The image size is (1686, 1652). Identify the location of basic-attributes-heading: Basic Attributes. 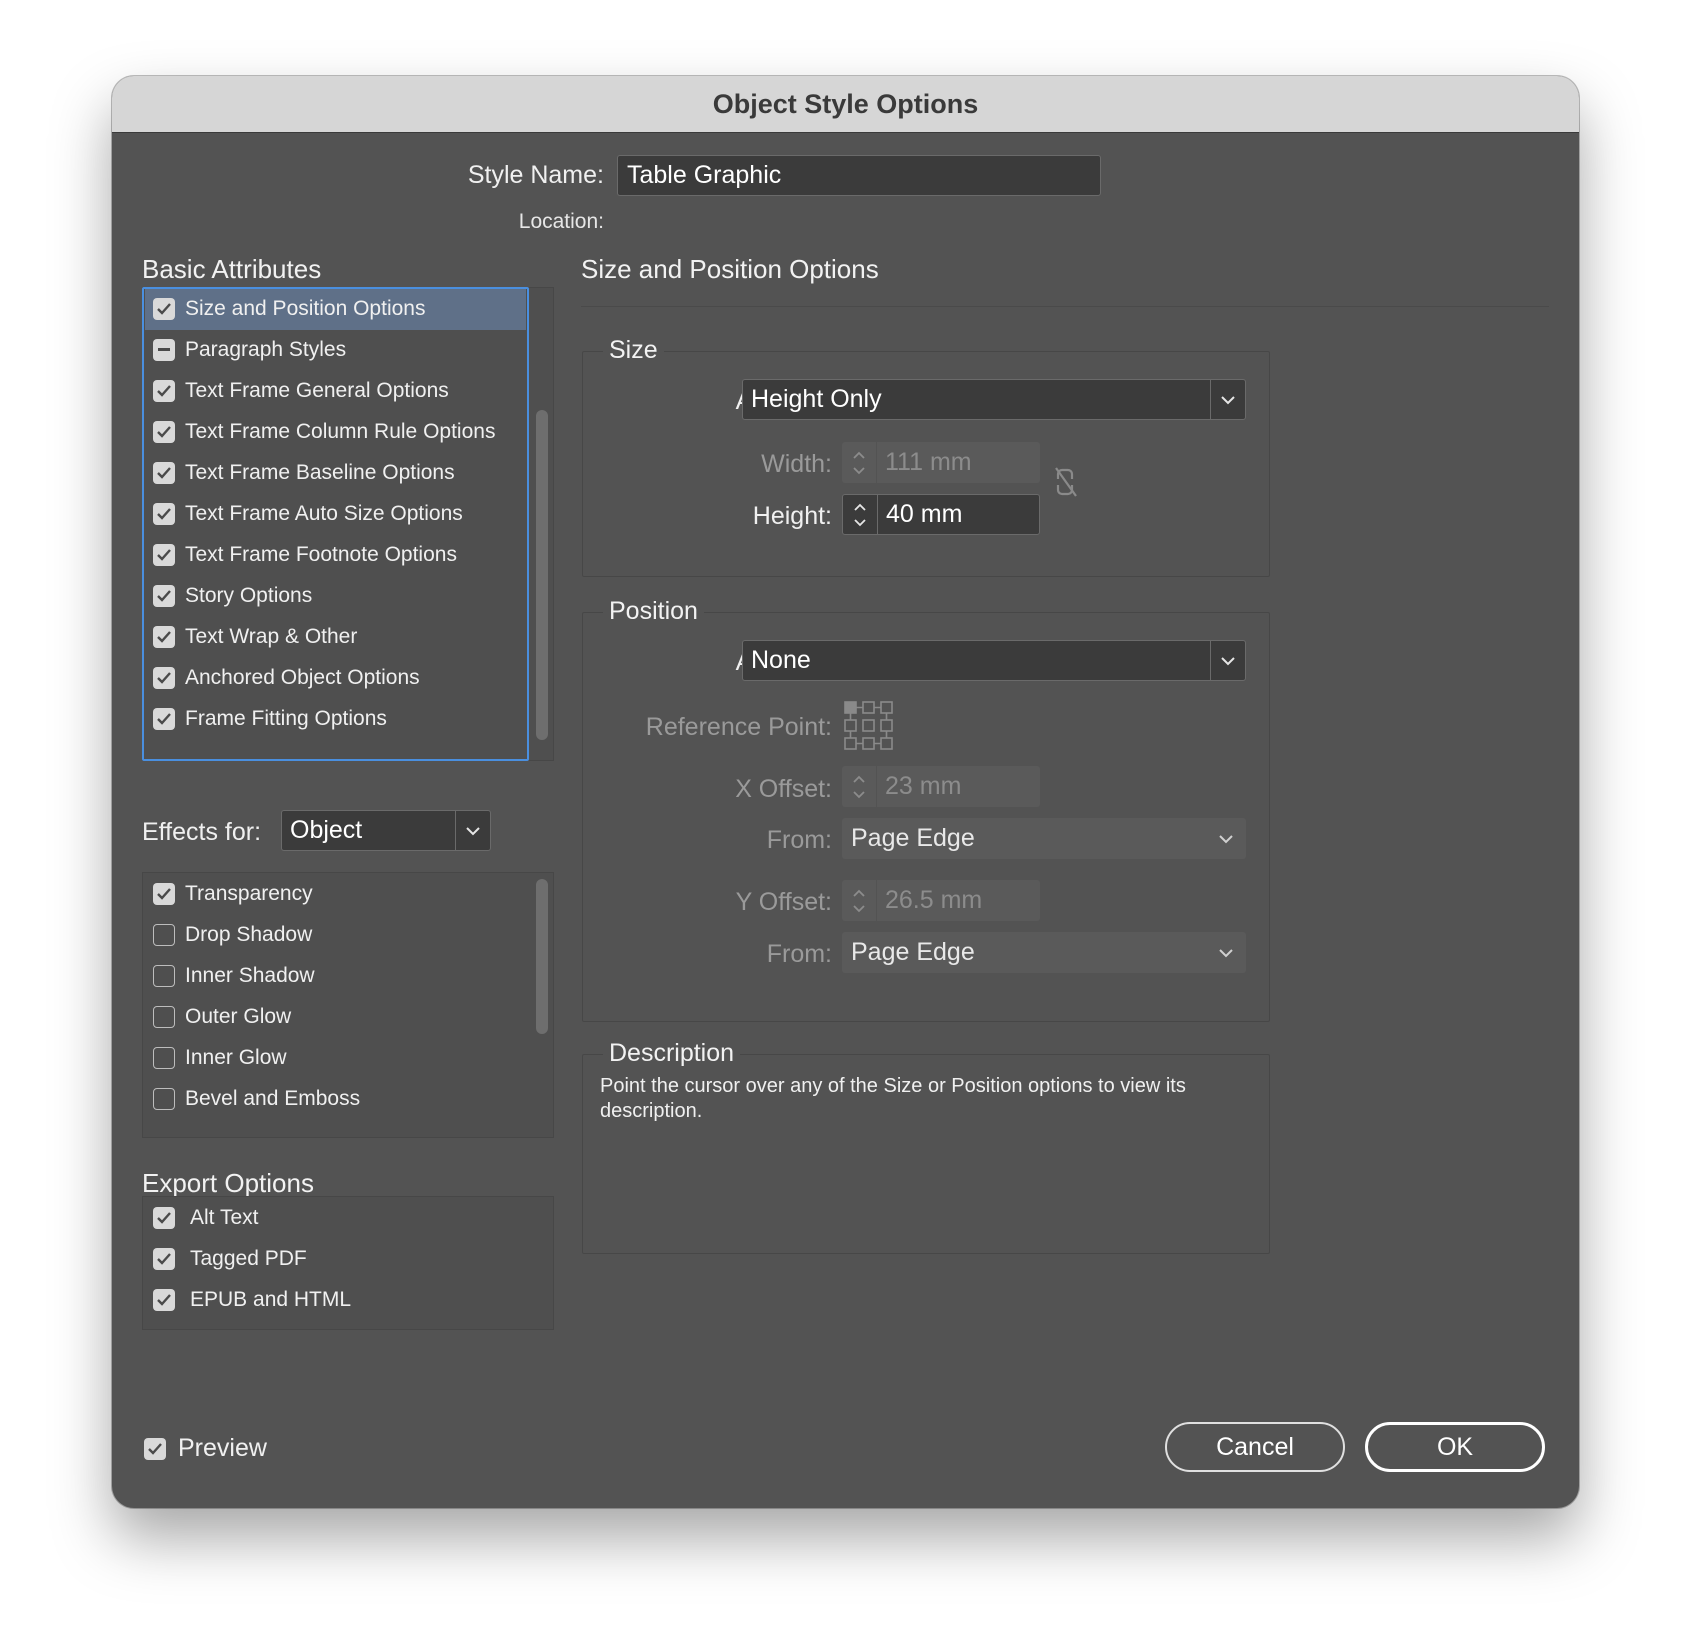
(232, 269).